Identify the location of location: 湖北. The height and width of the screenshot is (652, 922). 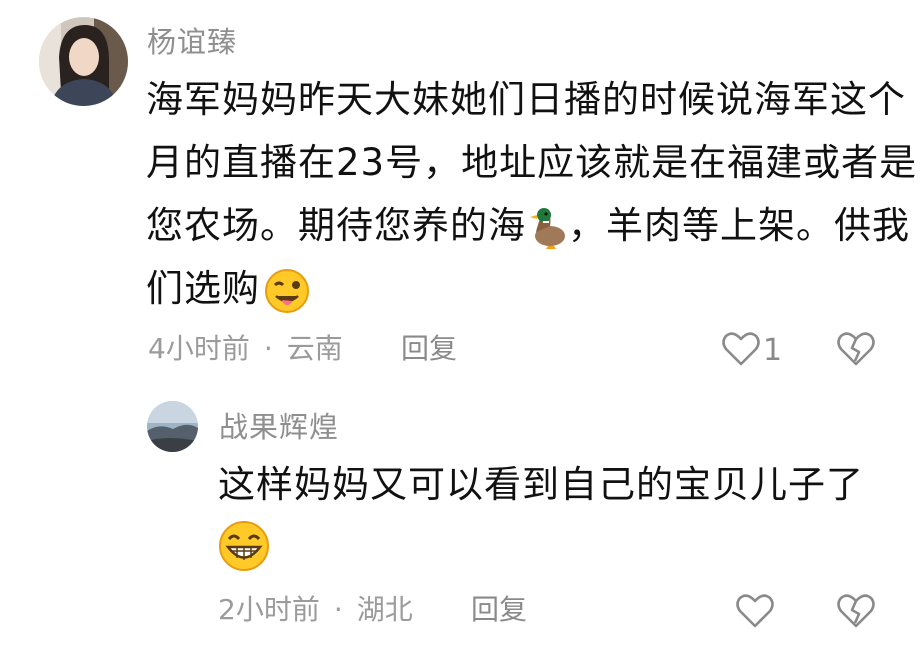
(384, 609).